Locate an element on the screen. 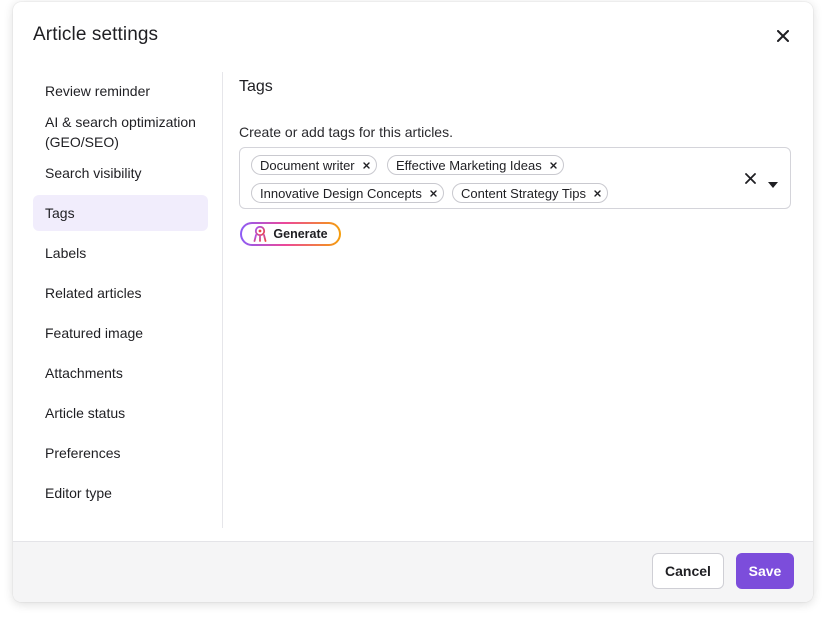  sidebar-item-attachments: Attachments is located at coordinates (120, 373).